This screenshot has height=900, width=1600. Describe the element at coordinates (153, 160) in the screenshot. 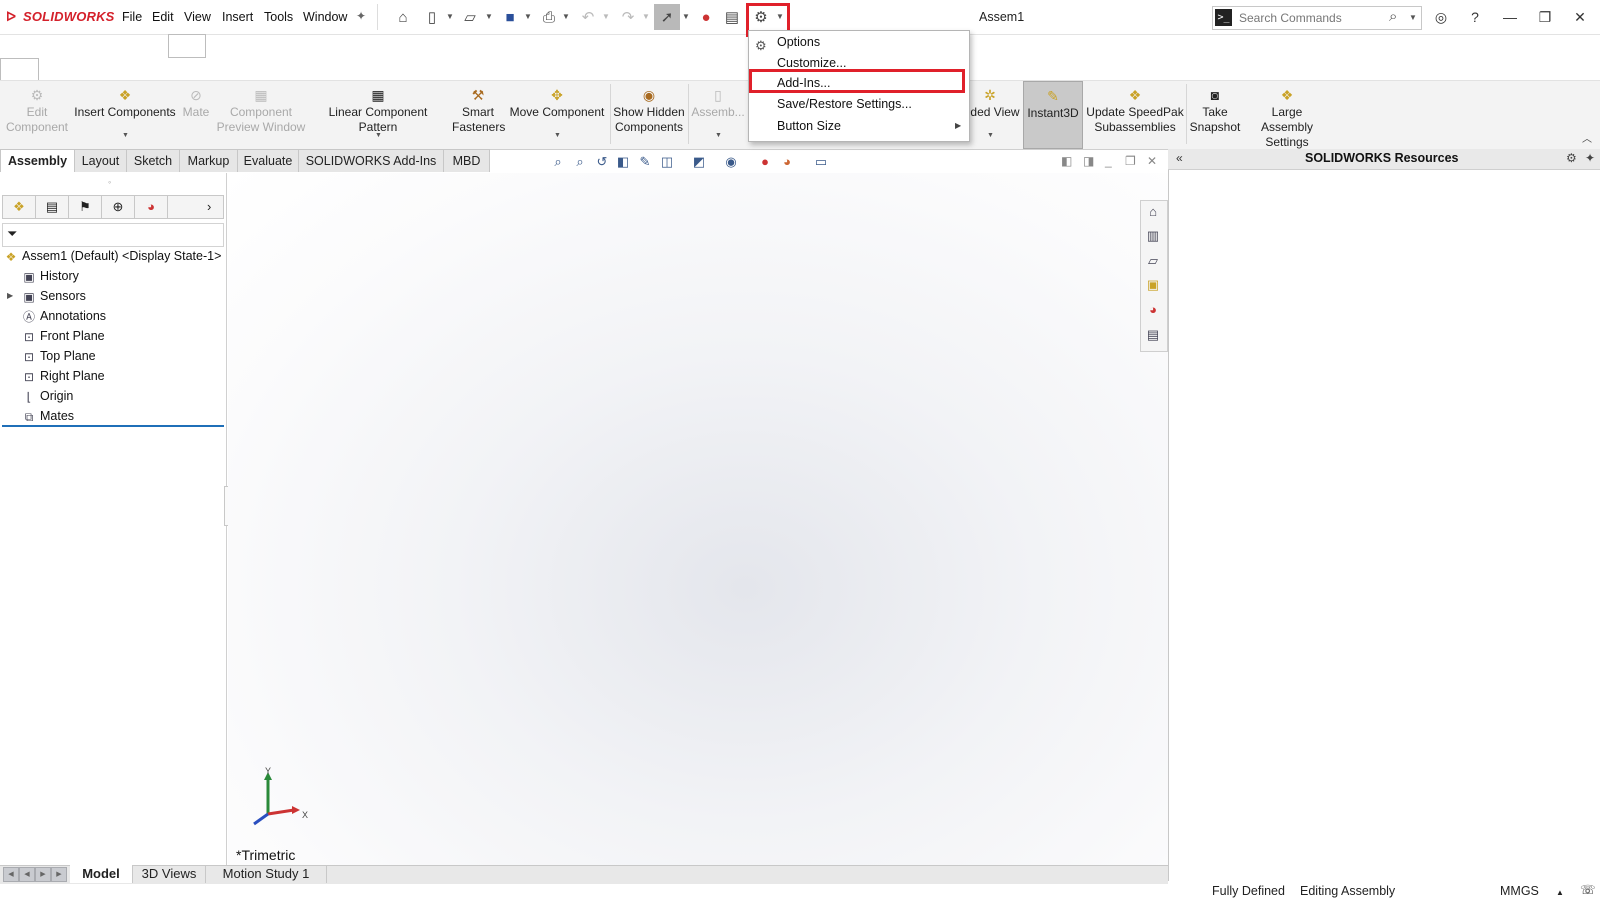

I see `tab-sketch: Sketch` at that location.